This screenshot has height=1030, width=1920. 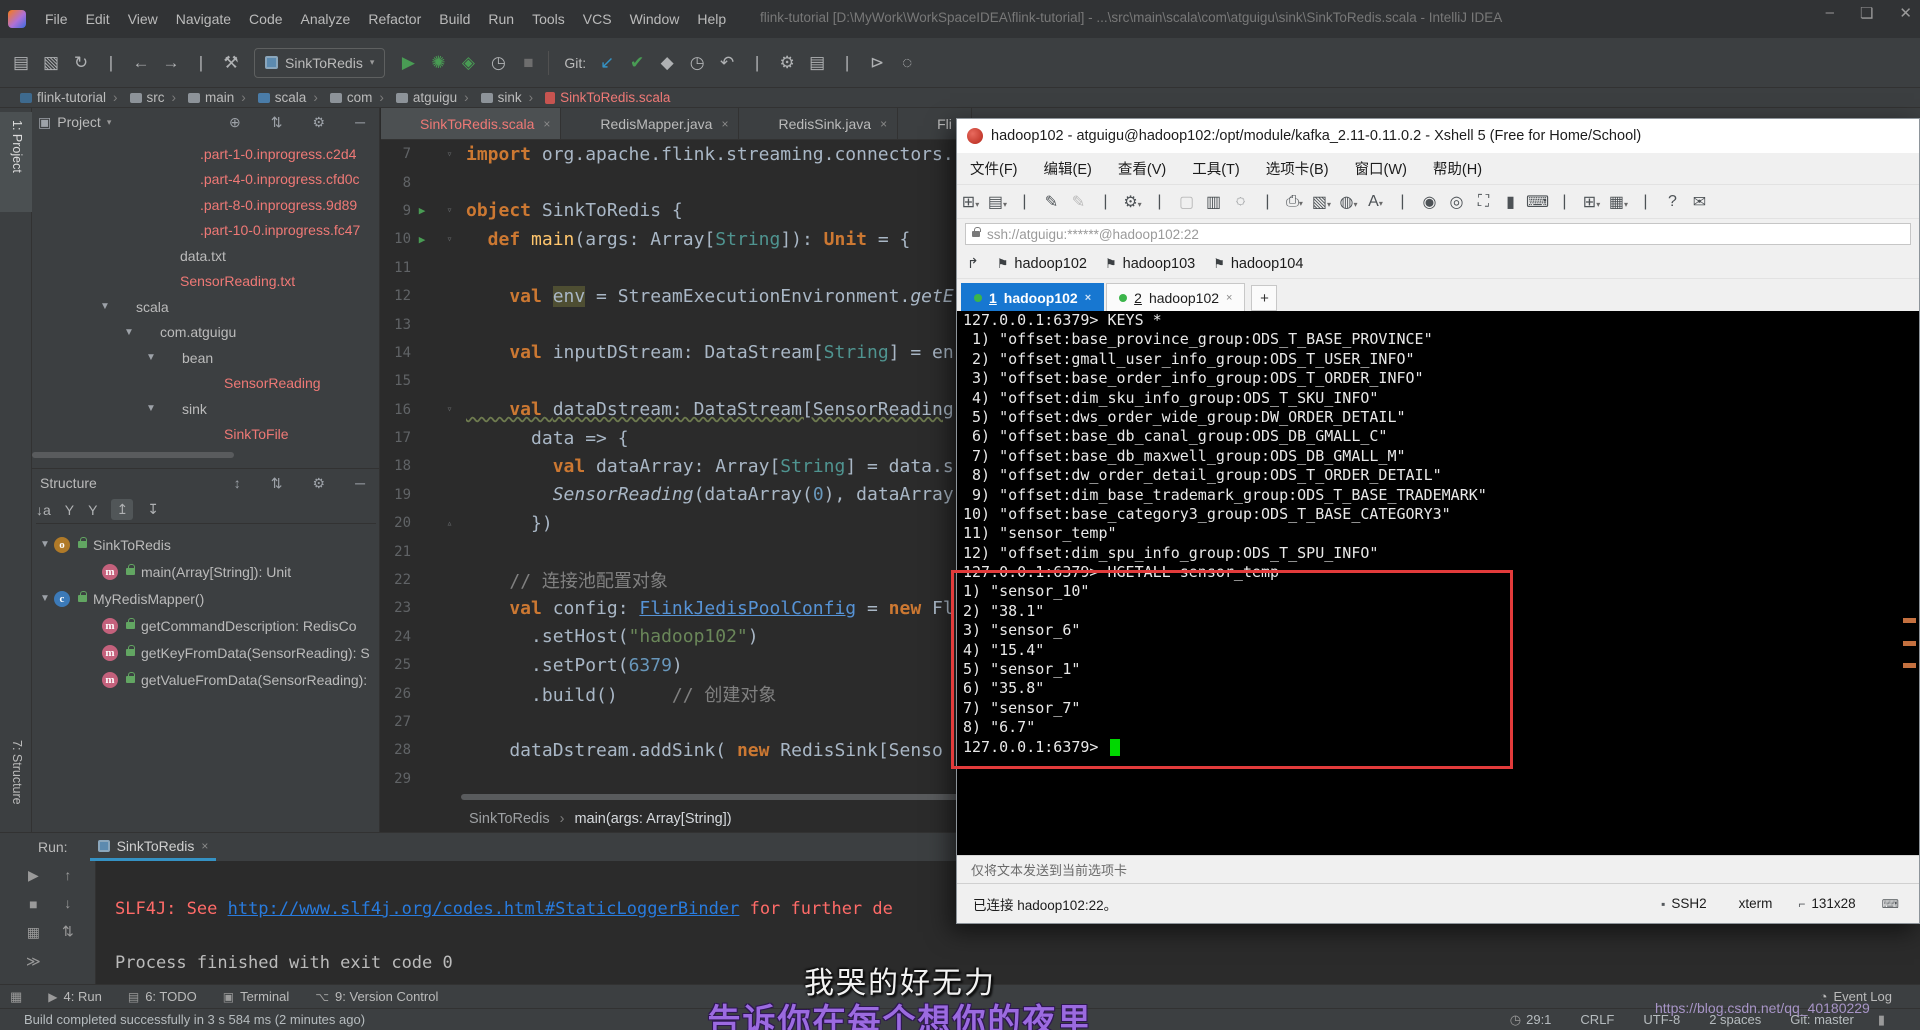 What do you see at coordinates (1321, 202) in the screenshot?
I see `toolbar-icon: ▧` at bounding box center [1321, 202].